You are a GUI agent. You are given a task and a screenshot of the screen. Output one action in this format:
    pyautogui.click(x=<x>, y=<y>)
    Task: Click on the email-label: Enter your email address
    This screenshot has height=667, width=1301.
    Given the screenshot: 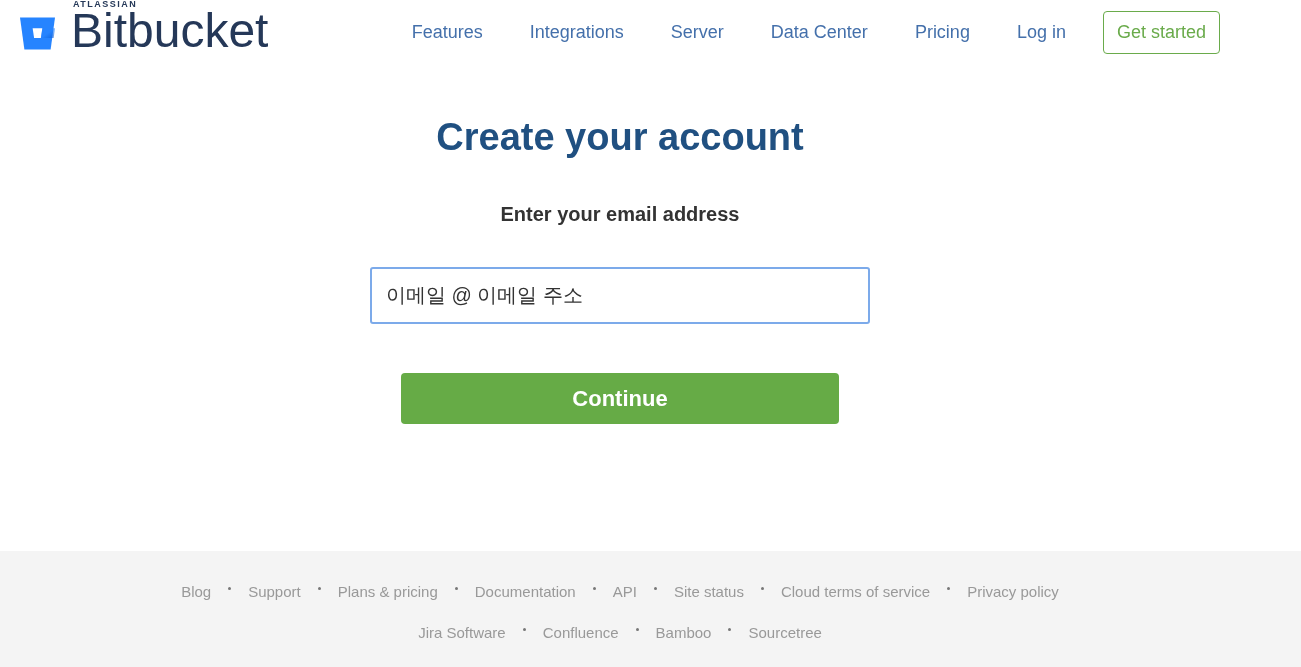 What is the action you would take?
    pyautogui.click(x=620, y=214)
    